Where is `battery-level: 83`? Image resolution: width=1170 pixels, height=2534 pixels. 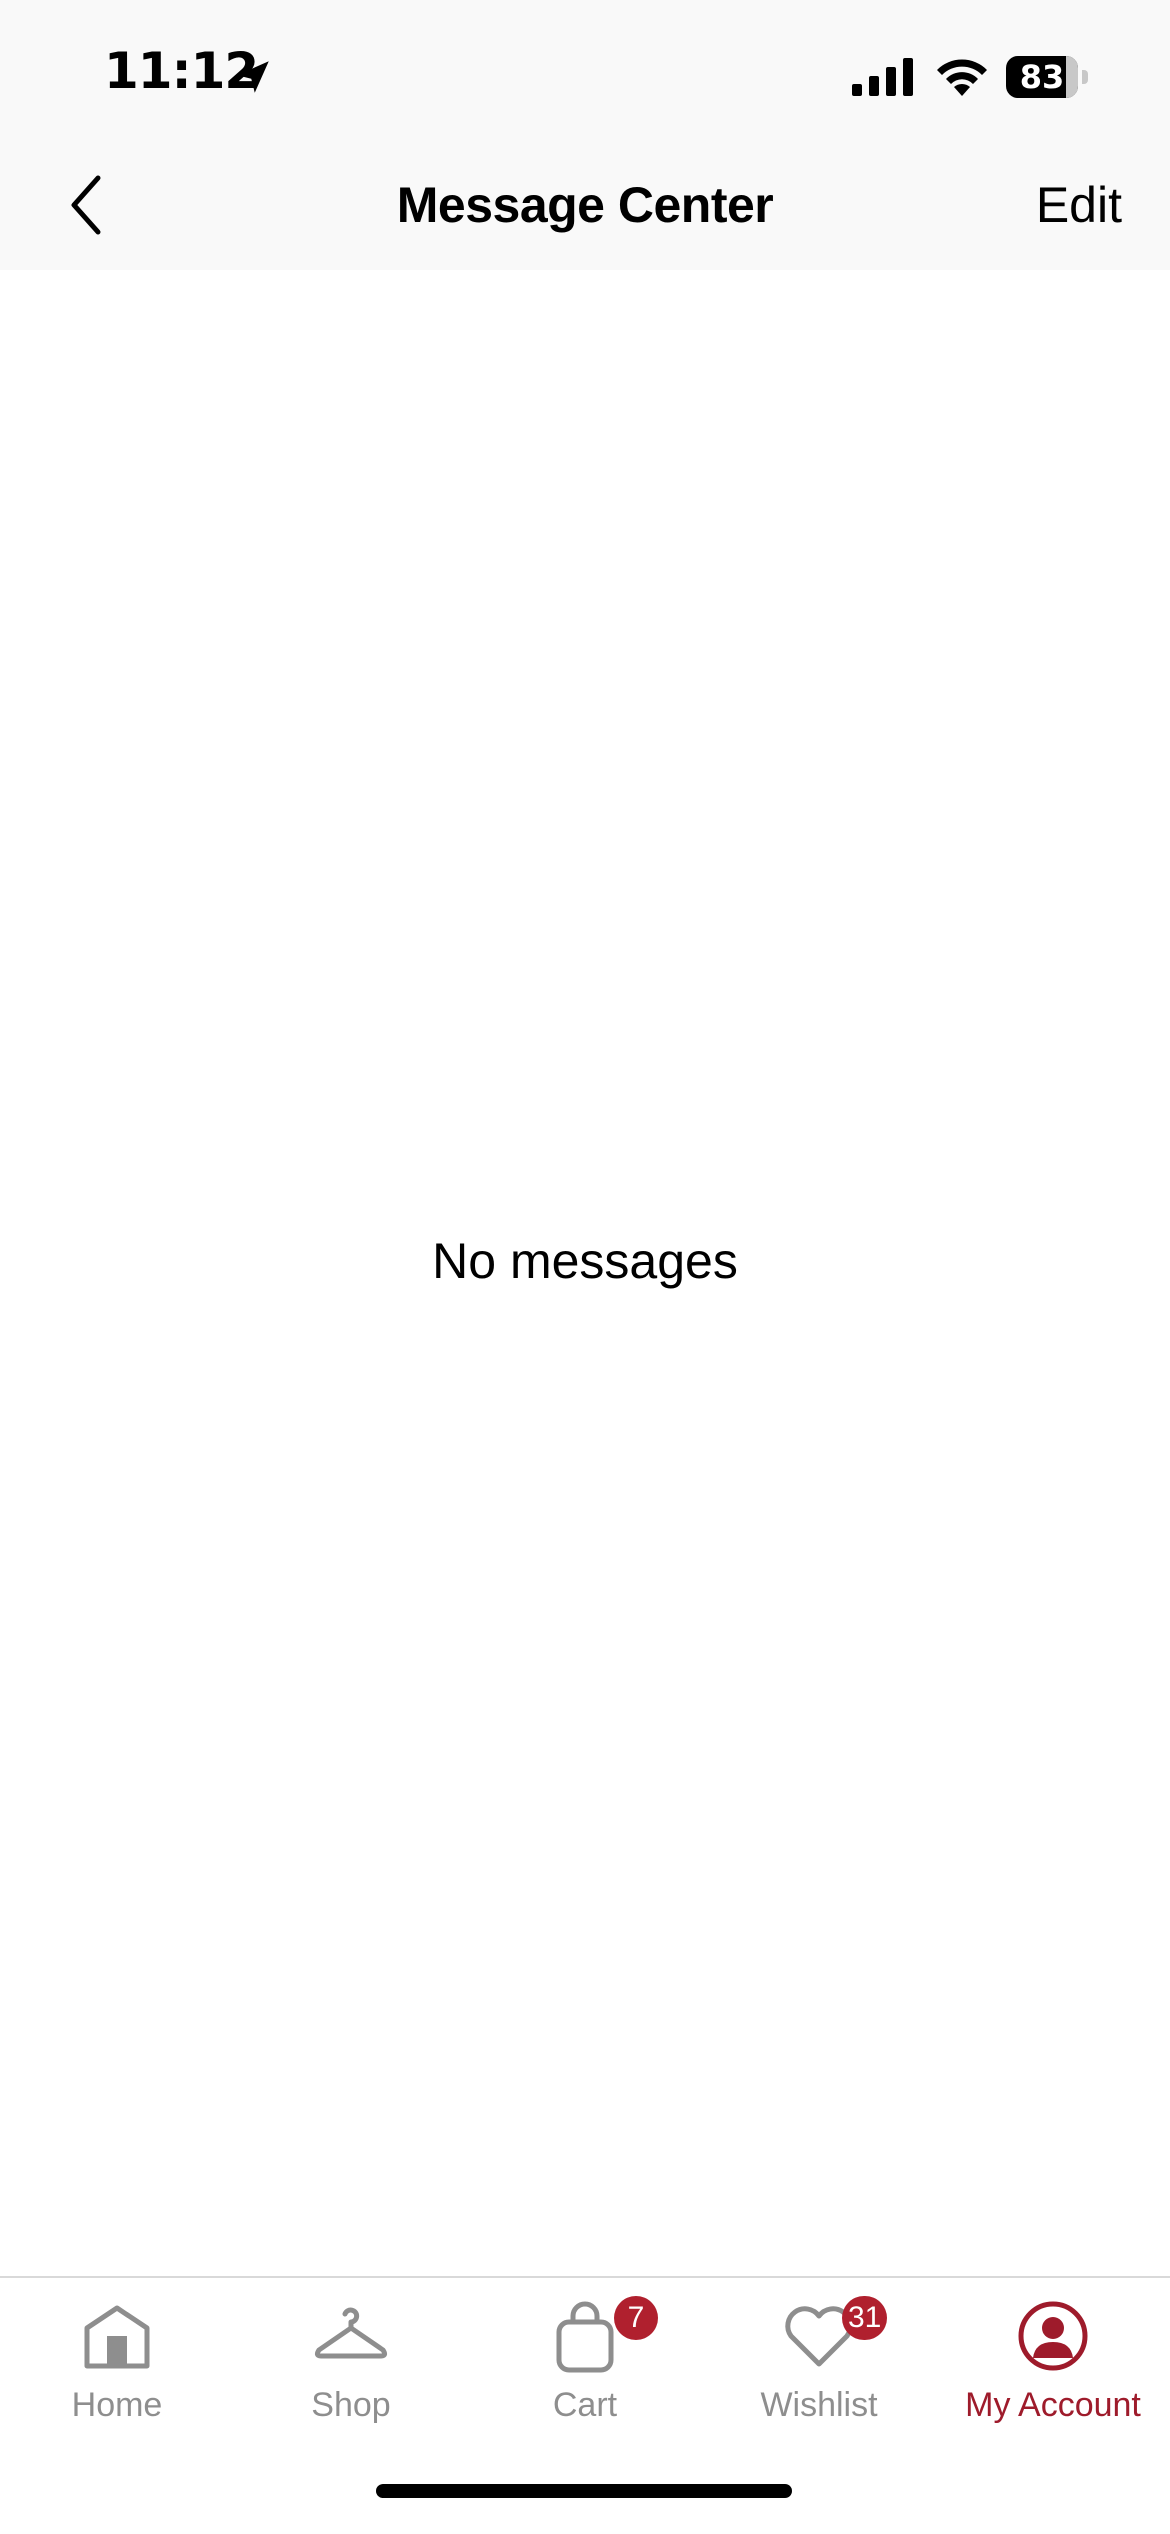
battery-level: 83 is located at coordinates (1042, 77).